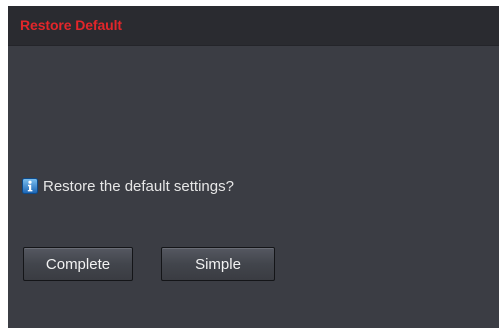 The image size is (499, 328). I want to click on simple-button: Simple, so click(218, 264).